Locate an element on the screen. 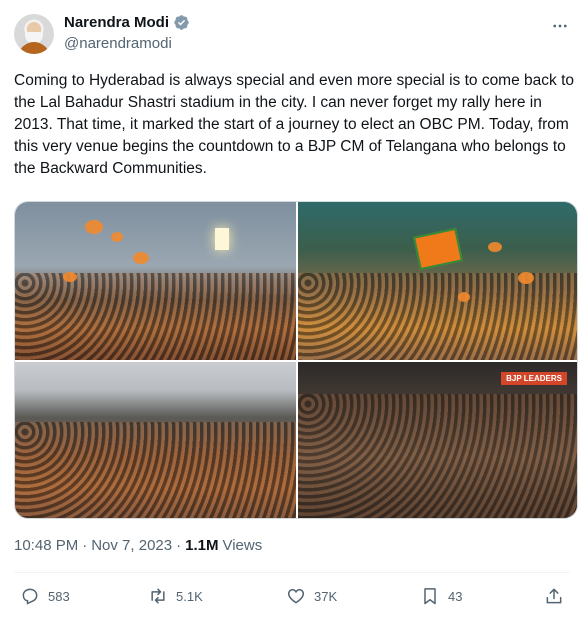 This screenshot has height=628, width=584. author-handle: @narendramodi is located at coordinates (118, 43).